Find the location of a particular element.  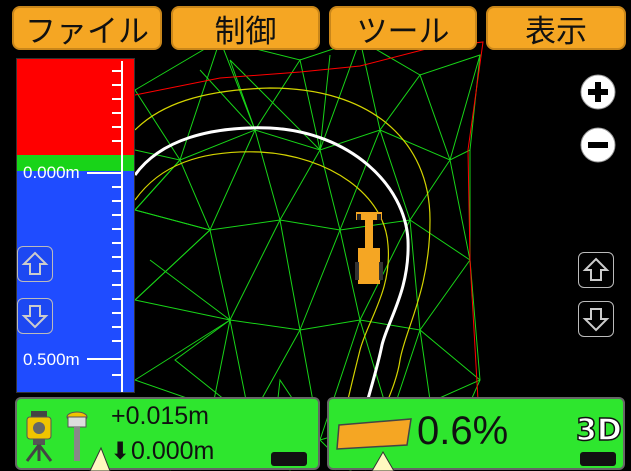

slope-value: 0.6% is located at coordinates (463, 431).